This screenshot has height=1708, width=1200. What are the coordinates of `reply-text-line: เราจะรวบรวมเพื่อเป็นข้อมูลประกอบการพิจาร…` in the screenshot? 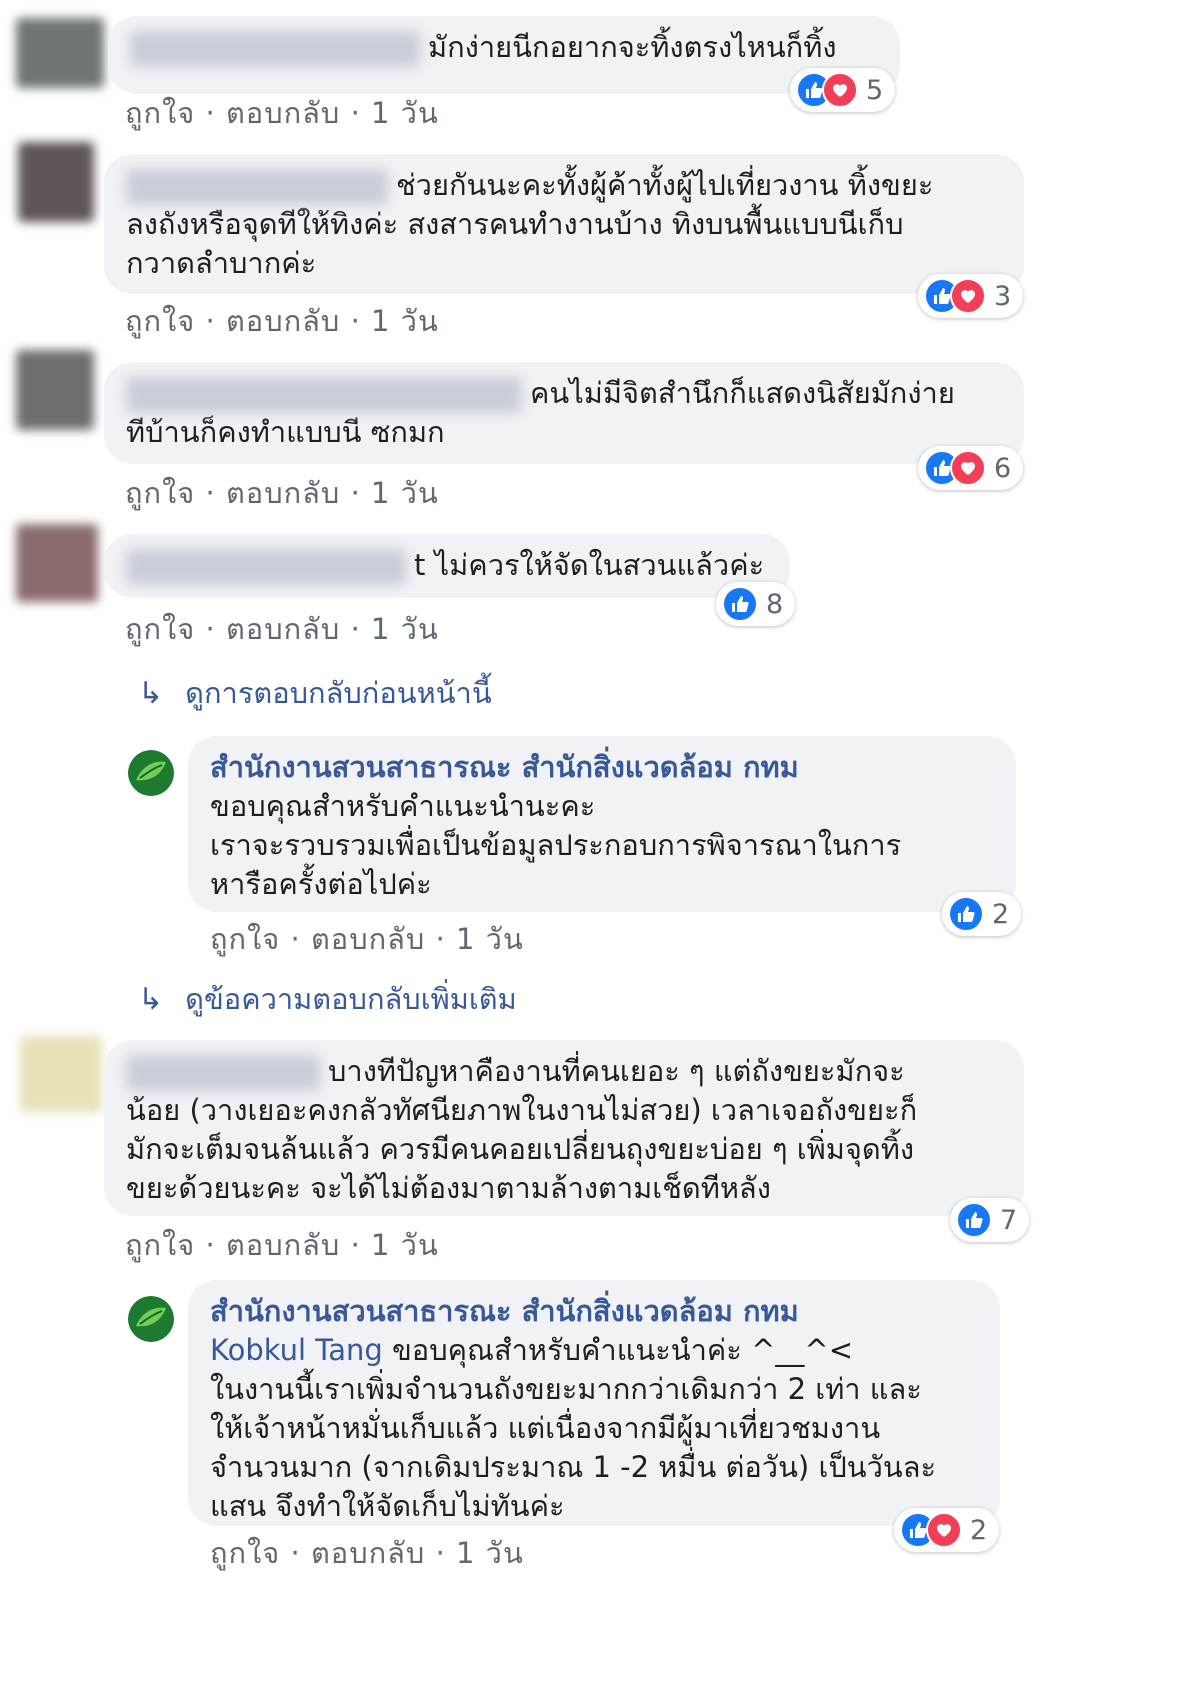 It's located at (556, 845).